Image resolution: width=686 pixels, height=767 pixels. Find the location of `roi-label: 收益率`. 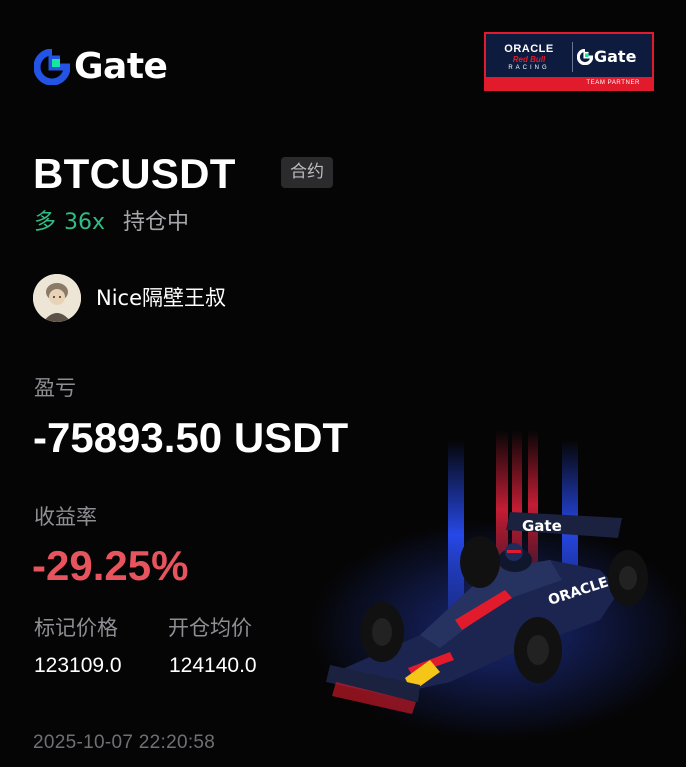

roi-label: 收益率 is located at coordinates (65, 517).